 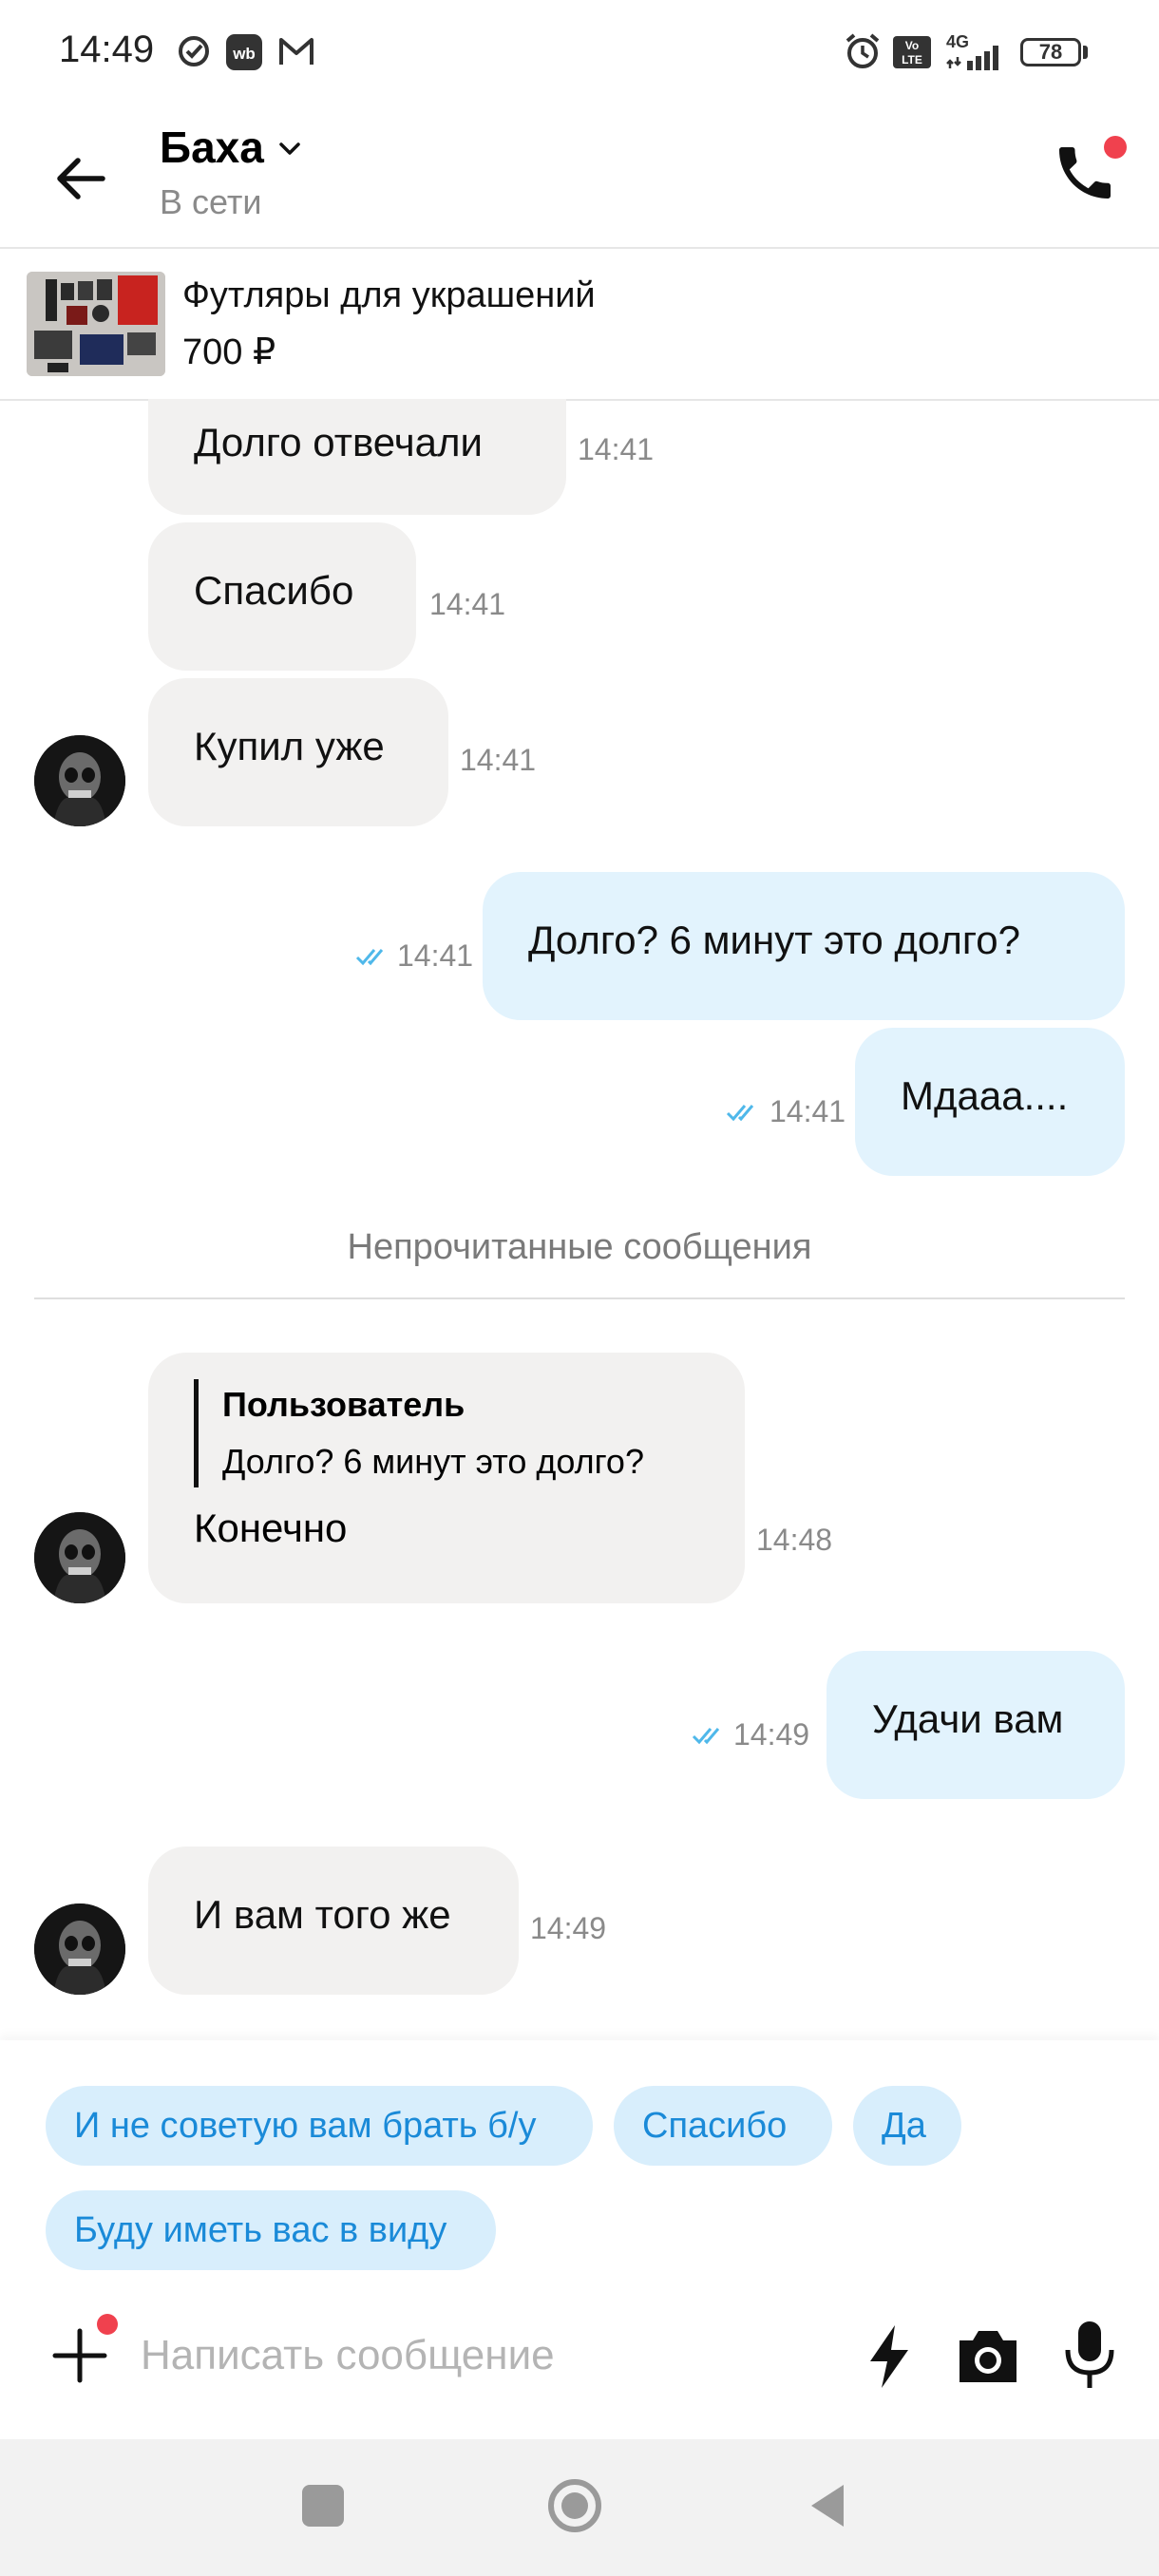 I want to click on message-text: Долго отвечали, so click(x=338, y=442).